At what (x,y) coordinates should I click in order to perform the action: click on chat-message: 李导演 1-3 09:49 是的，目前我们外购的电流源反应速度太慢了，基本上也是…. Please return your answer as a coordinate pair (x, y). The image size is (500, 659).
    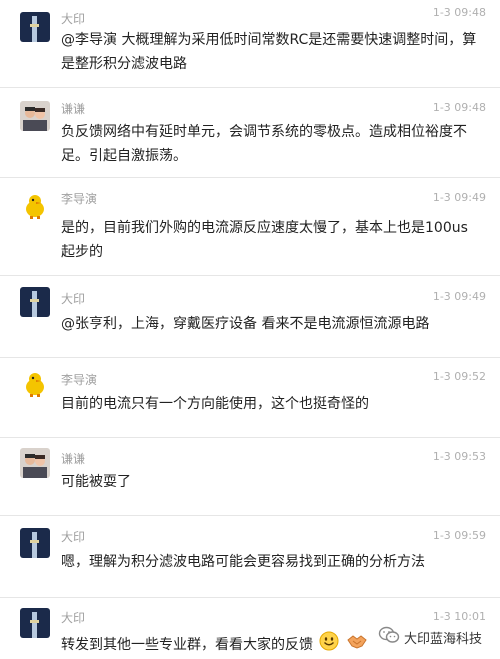
    Looking at the image, I should click on (250, 227).